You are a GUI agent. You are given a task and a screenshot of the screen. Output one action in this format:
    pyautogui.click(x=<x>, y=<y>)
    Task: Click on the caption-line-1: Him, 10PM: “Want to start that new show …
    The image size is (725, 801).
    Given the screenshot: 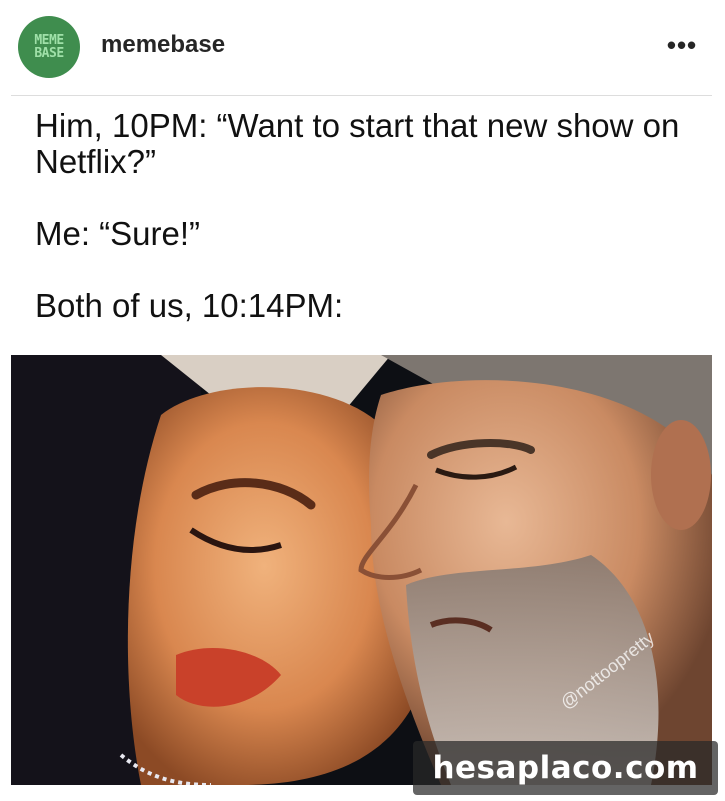 What is the action you would take?
    pyautogui.click(x=357, y=143)
    